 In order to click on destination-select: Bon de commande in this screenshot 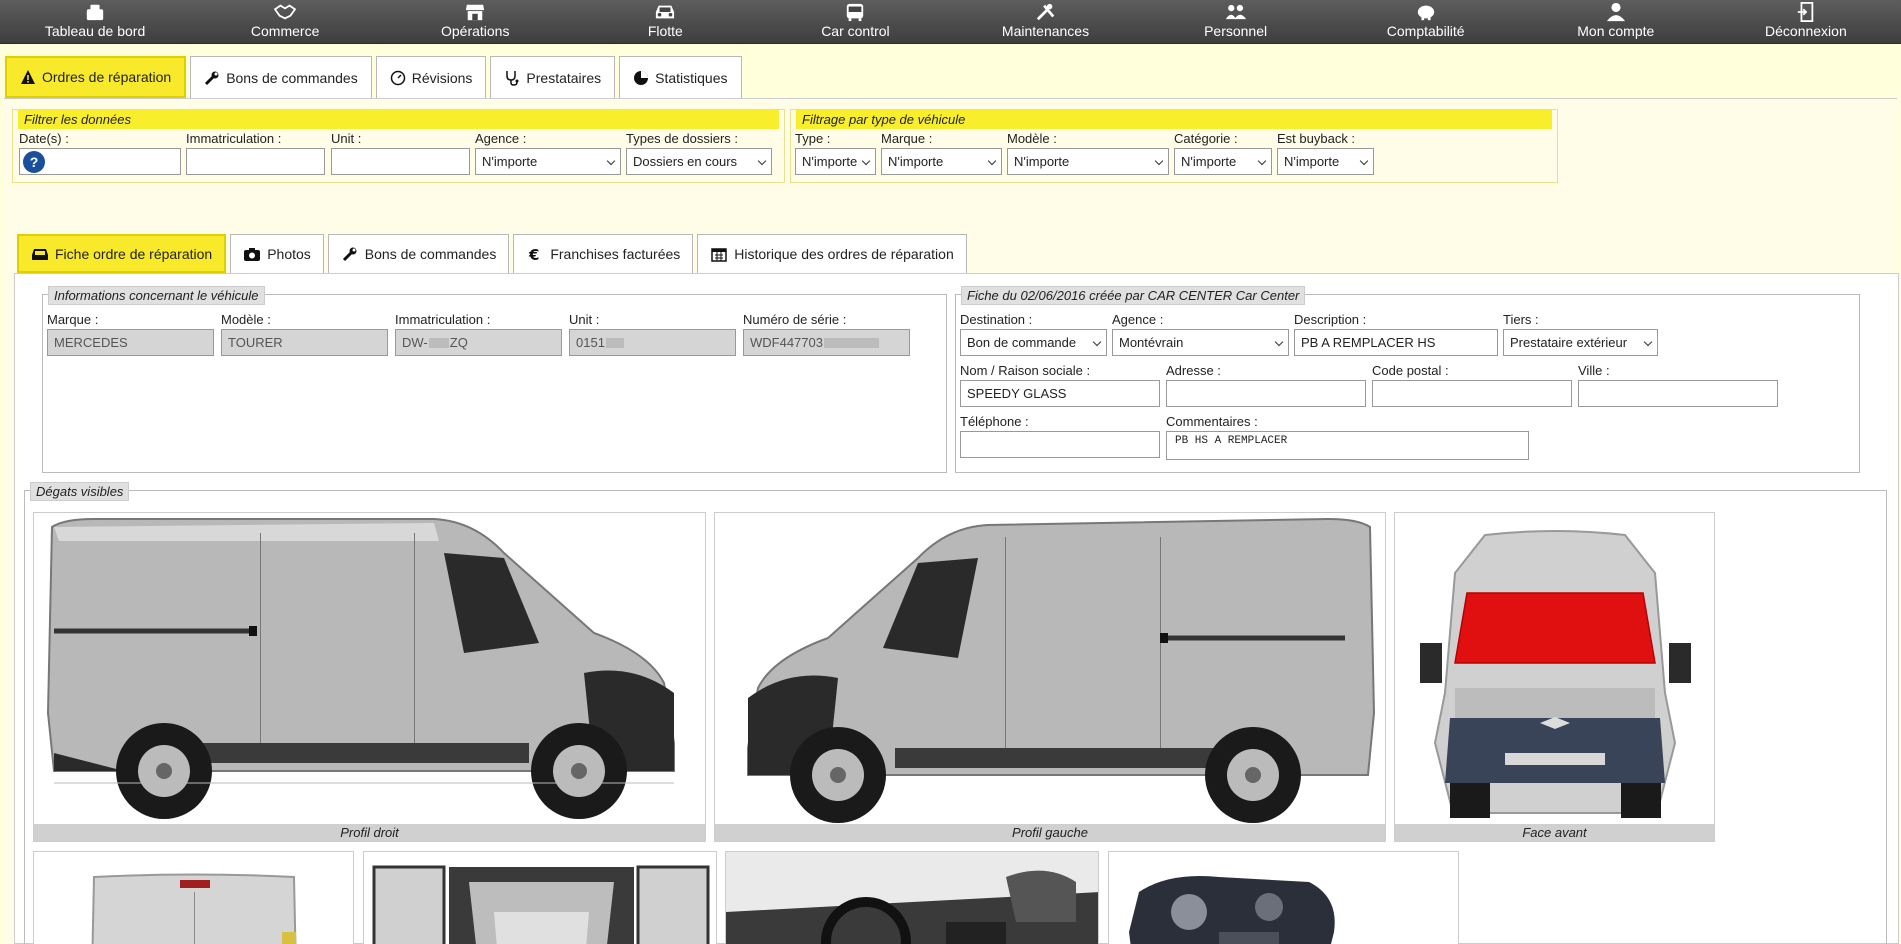, I will do `click(1033, 342)`.